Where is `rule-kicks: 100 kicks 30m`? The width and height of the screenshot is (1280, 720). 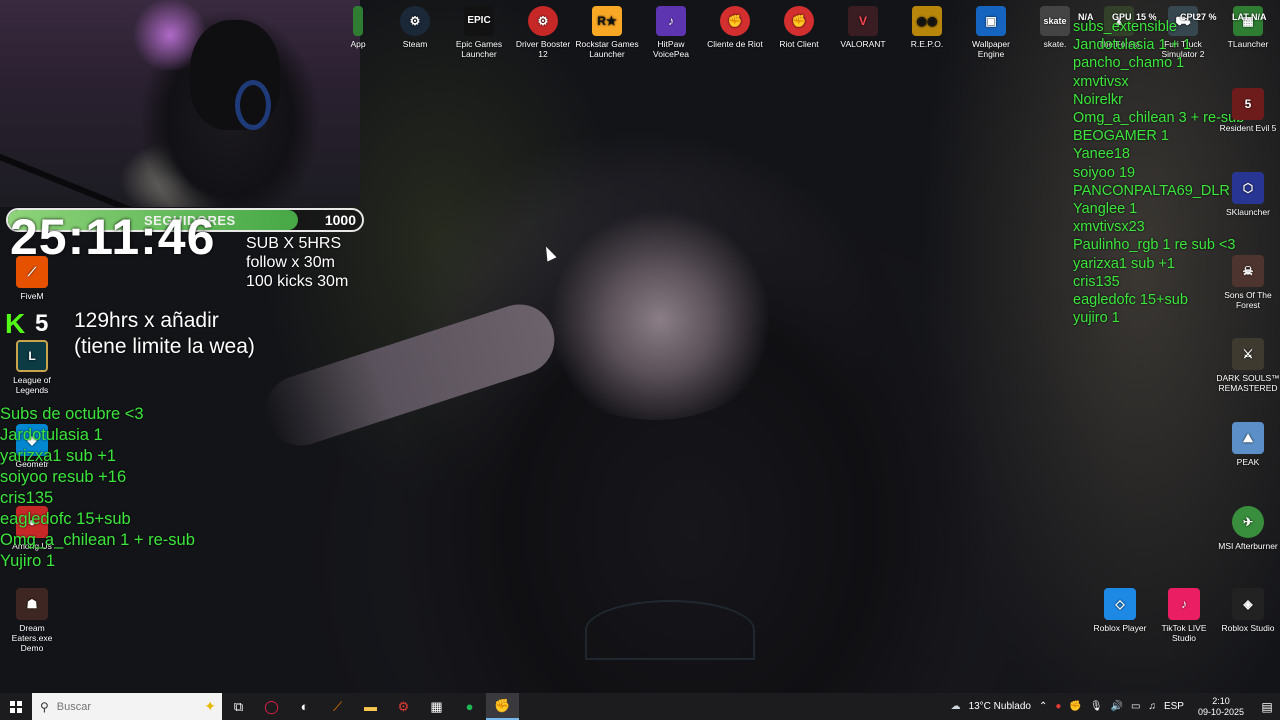 rule-kicks: 100 kicks 30m is located at coordinates (297, 281).